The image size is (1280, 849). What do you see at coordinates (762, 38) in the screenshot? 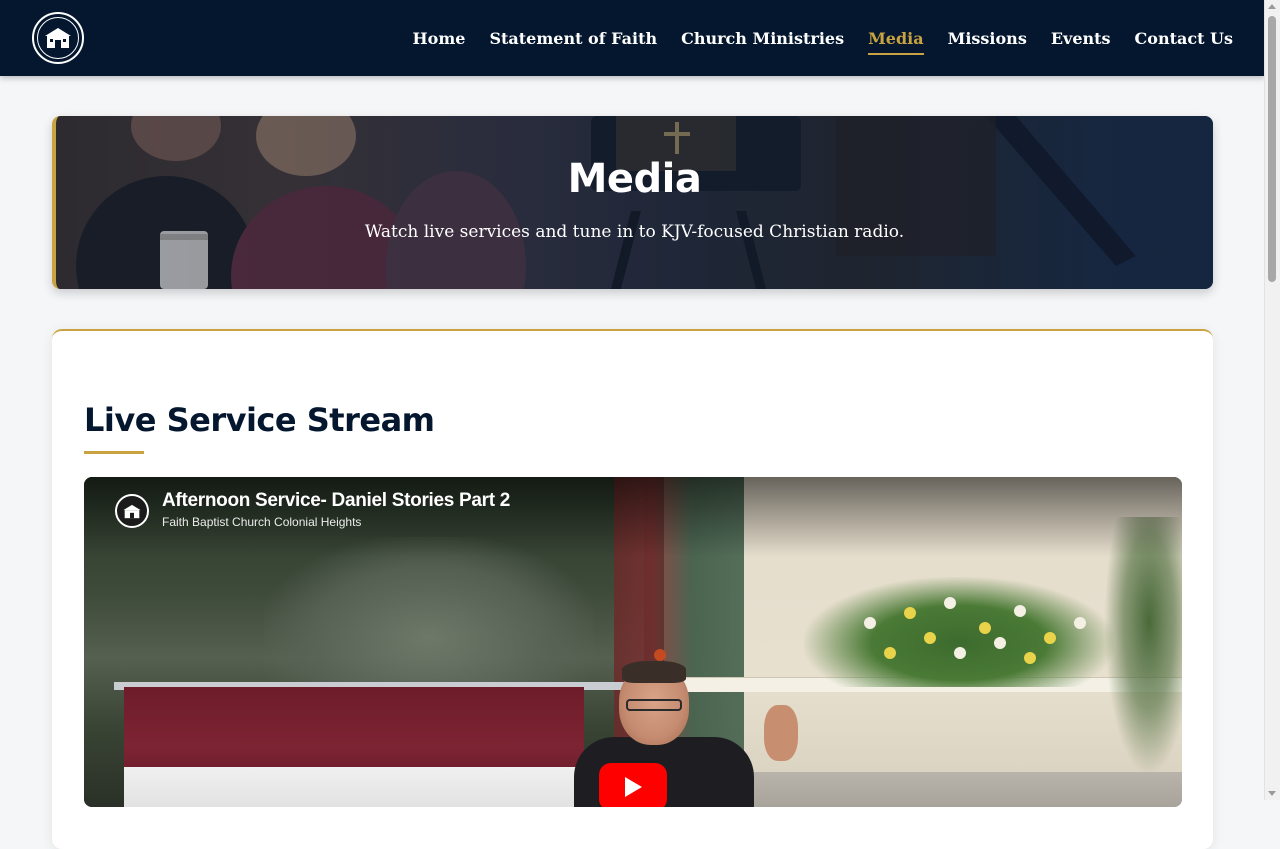
I see `nav-link-church-ministries: Church Ministries` at bounding box center [762, 38].